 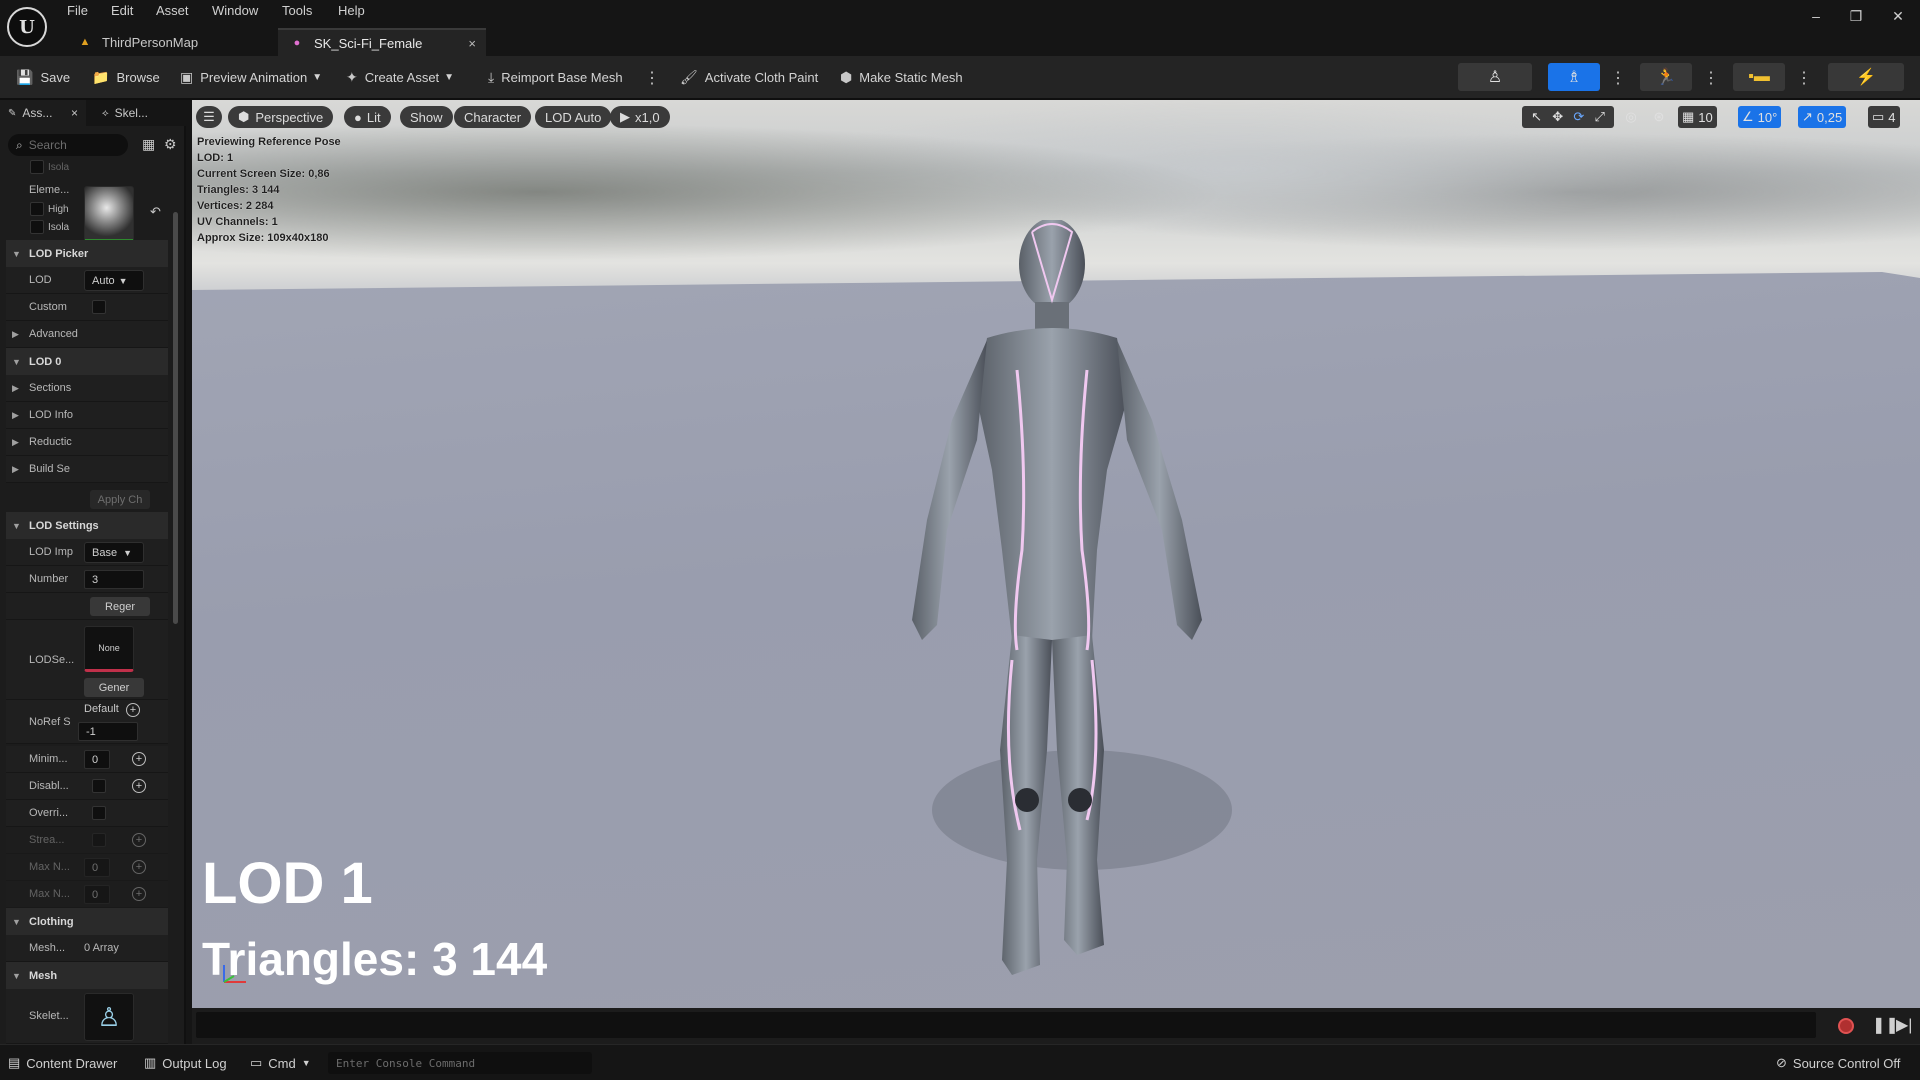 What do you see at coordinates (555, 77) in the screenshot?
I see `reimport-base-mesh-button: ⤓ Reimport Base Mesh` at bounding box center [555, 77].